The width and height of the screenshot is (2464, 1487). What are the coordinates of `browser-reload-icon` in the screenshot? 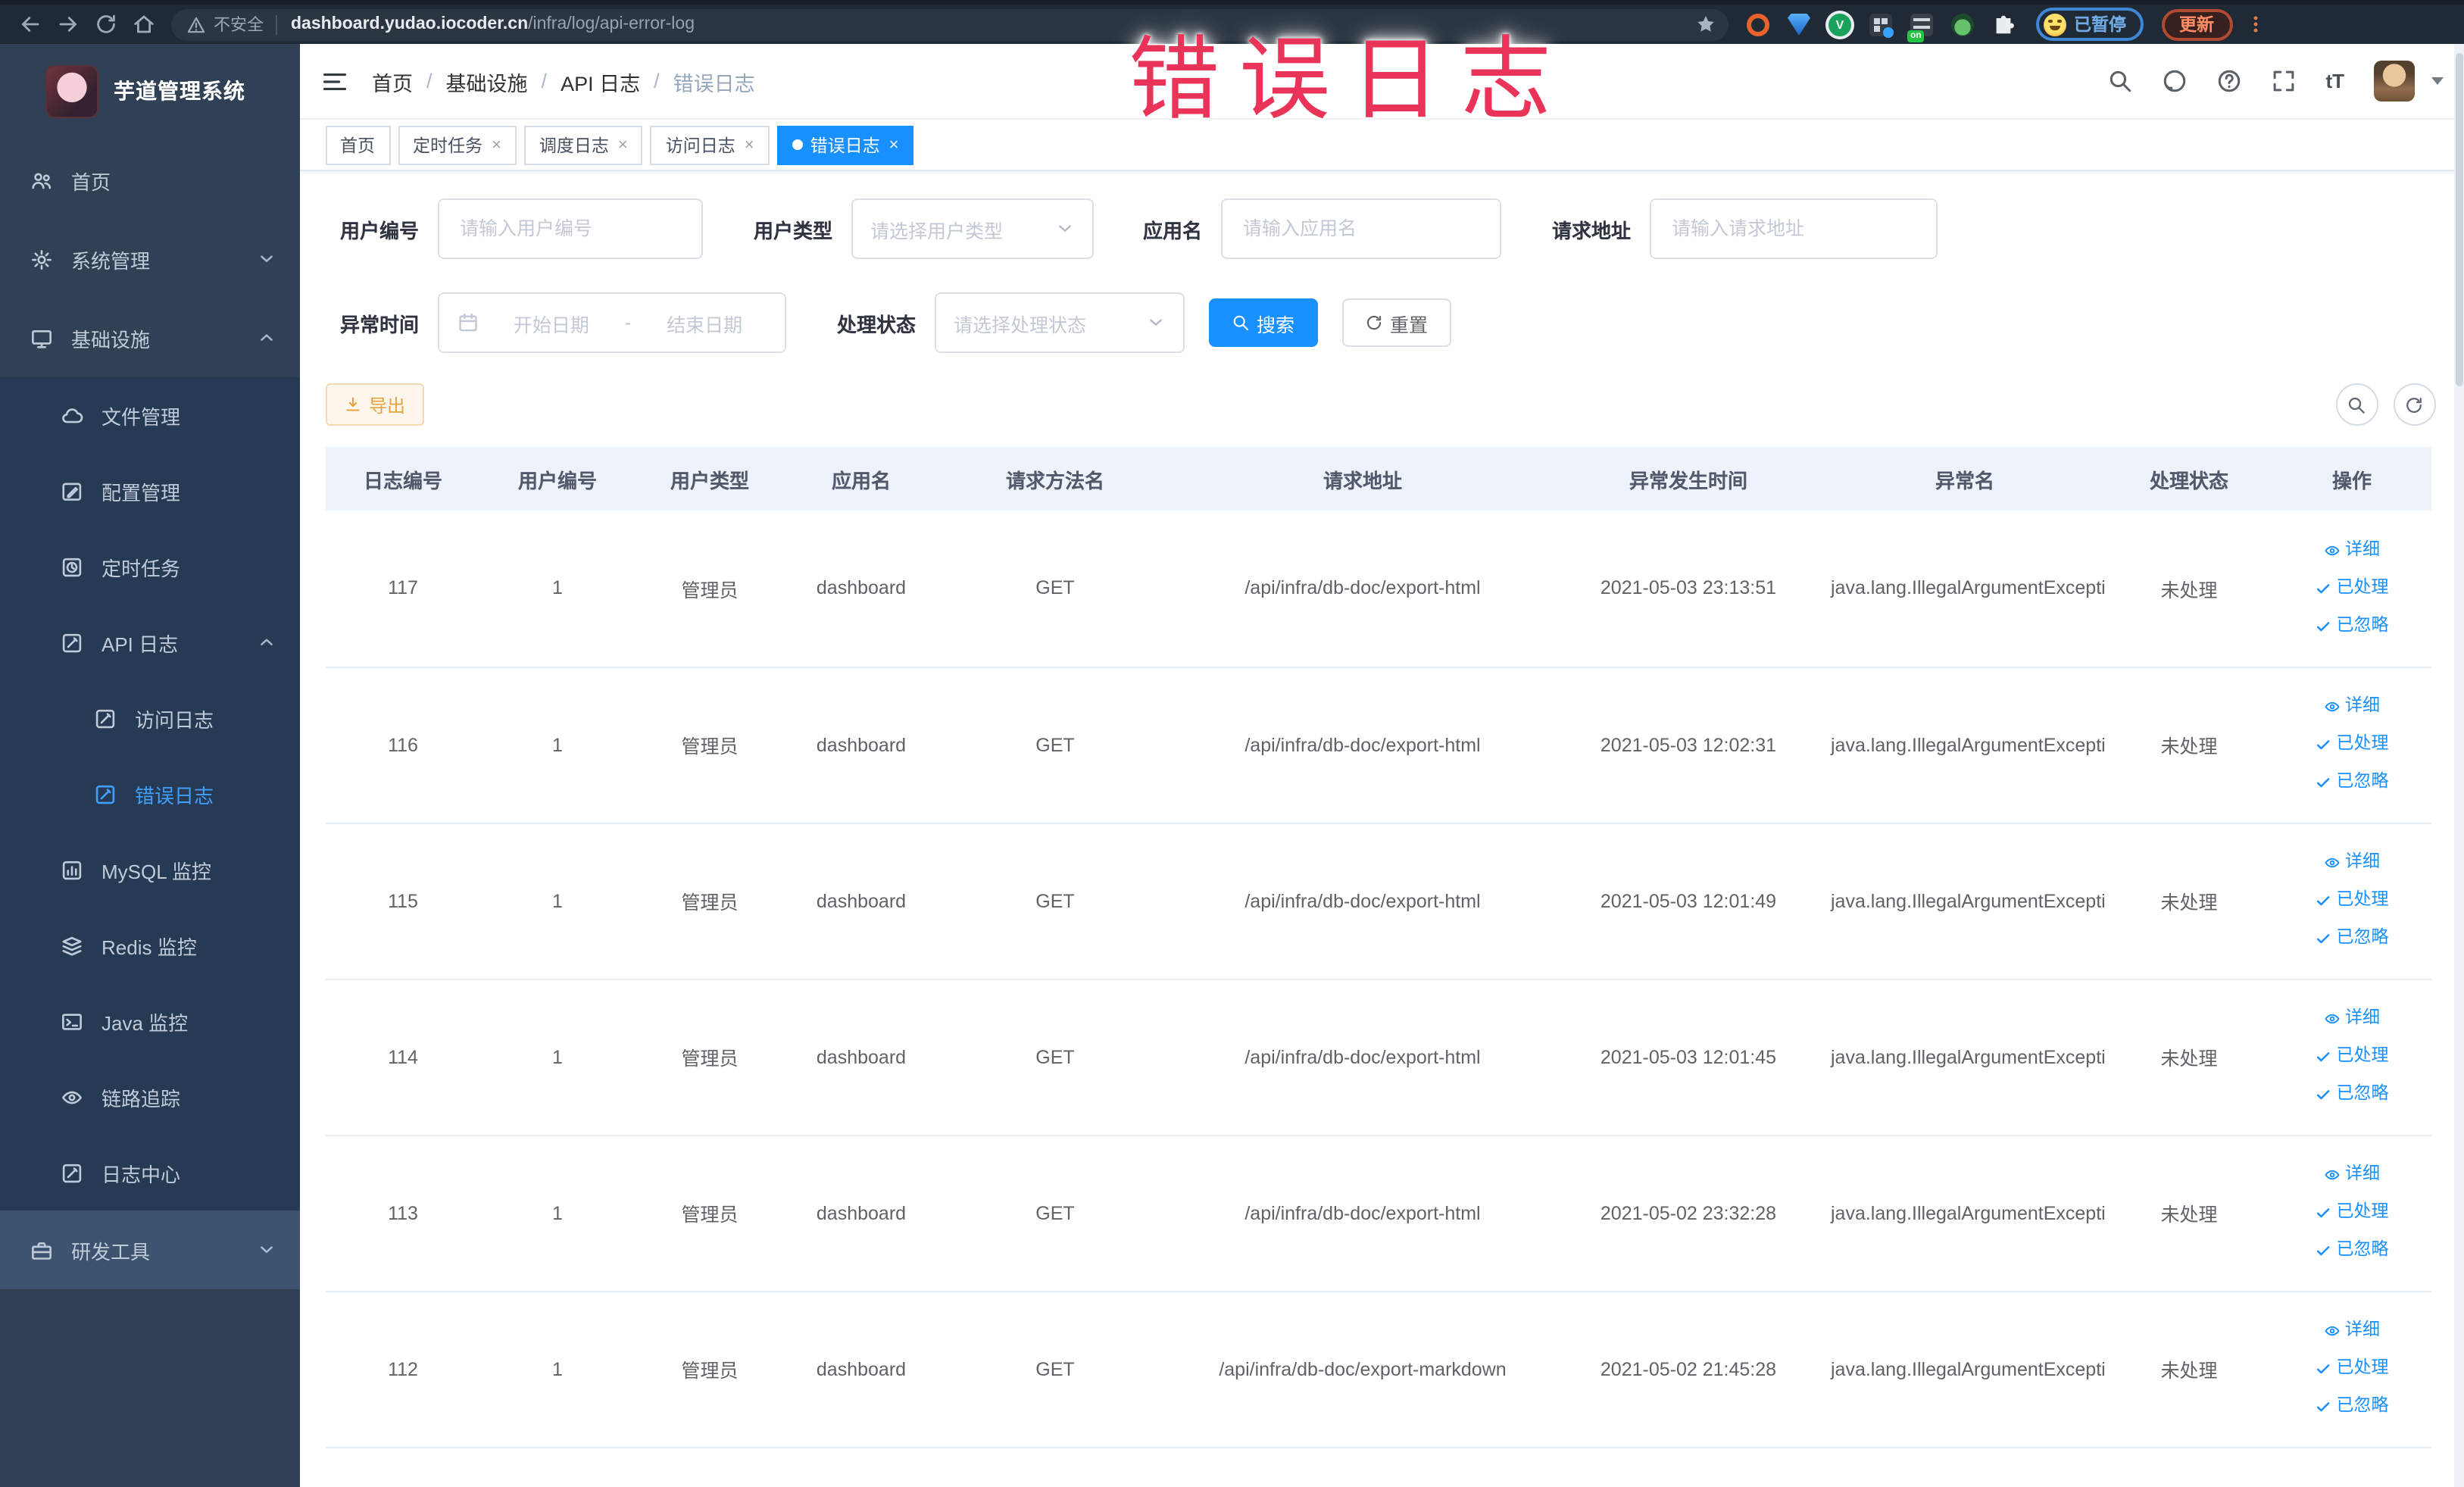 It's located at (106, 24).